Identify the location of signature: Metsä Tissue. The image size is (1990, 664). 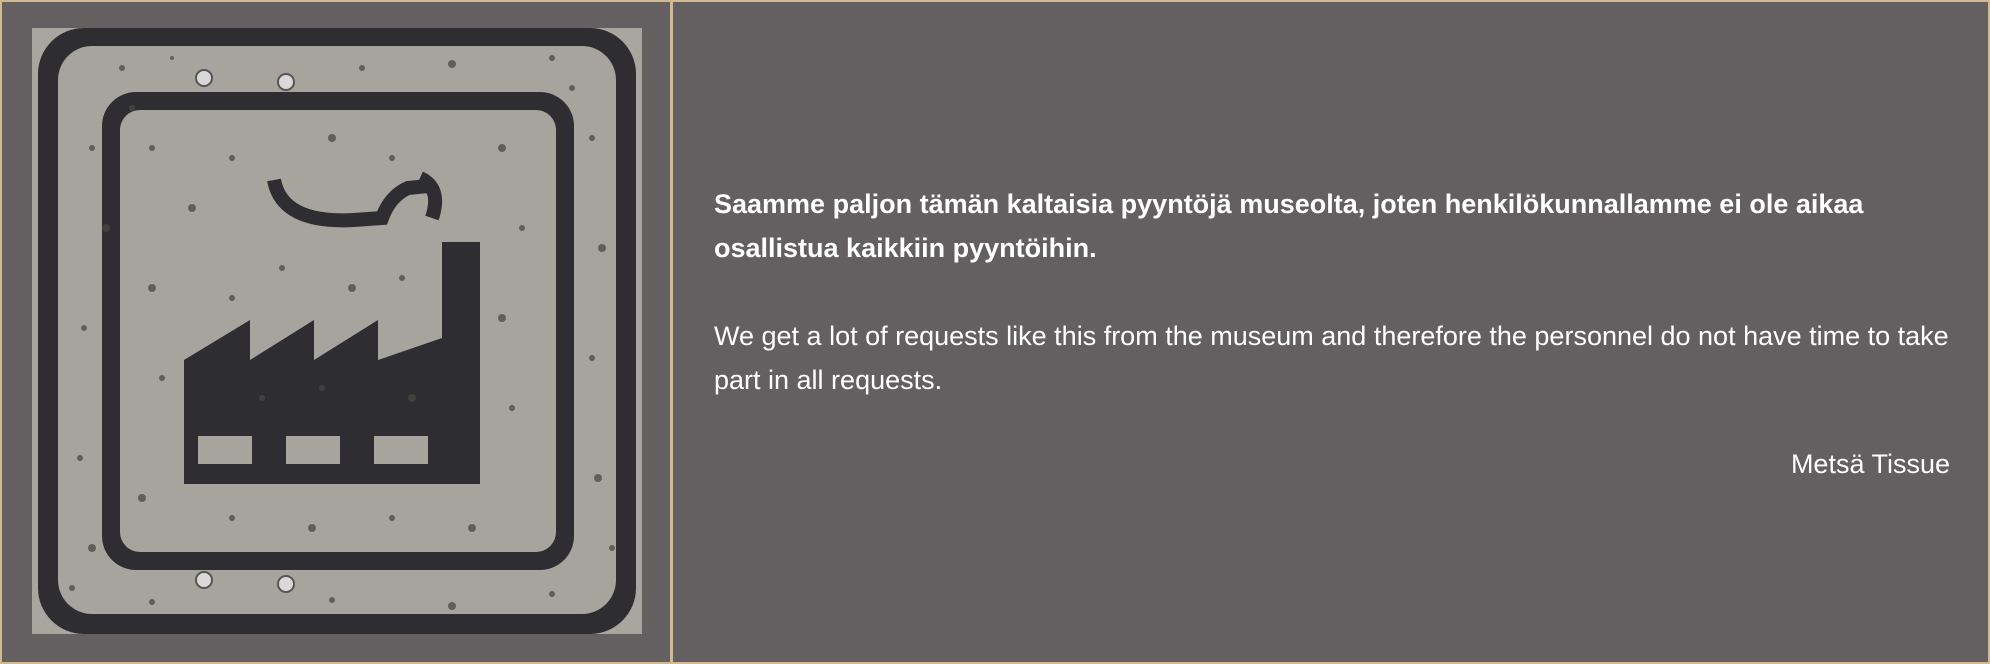
(1870, 464).